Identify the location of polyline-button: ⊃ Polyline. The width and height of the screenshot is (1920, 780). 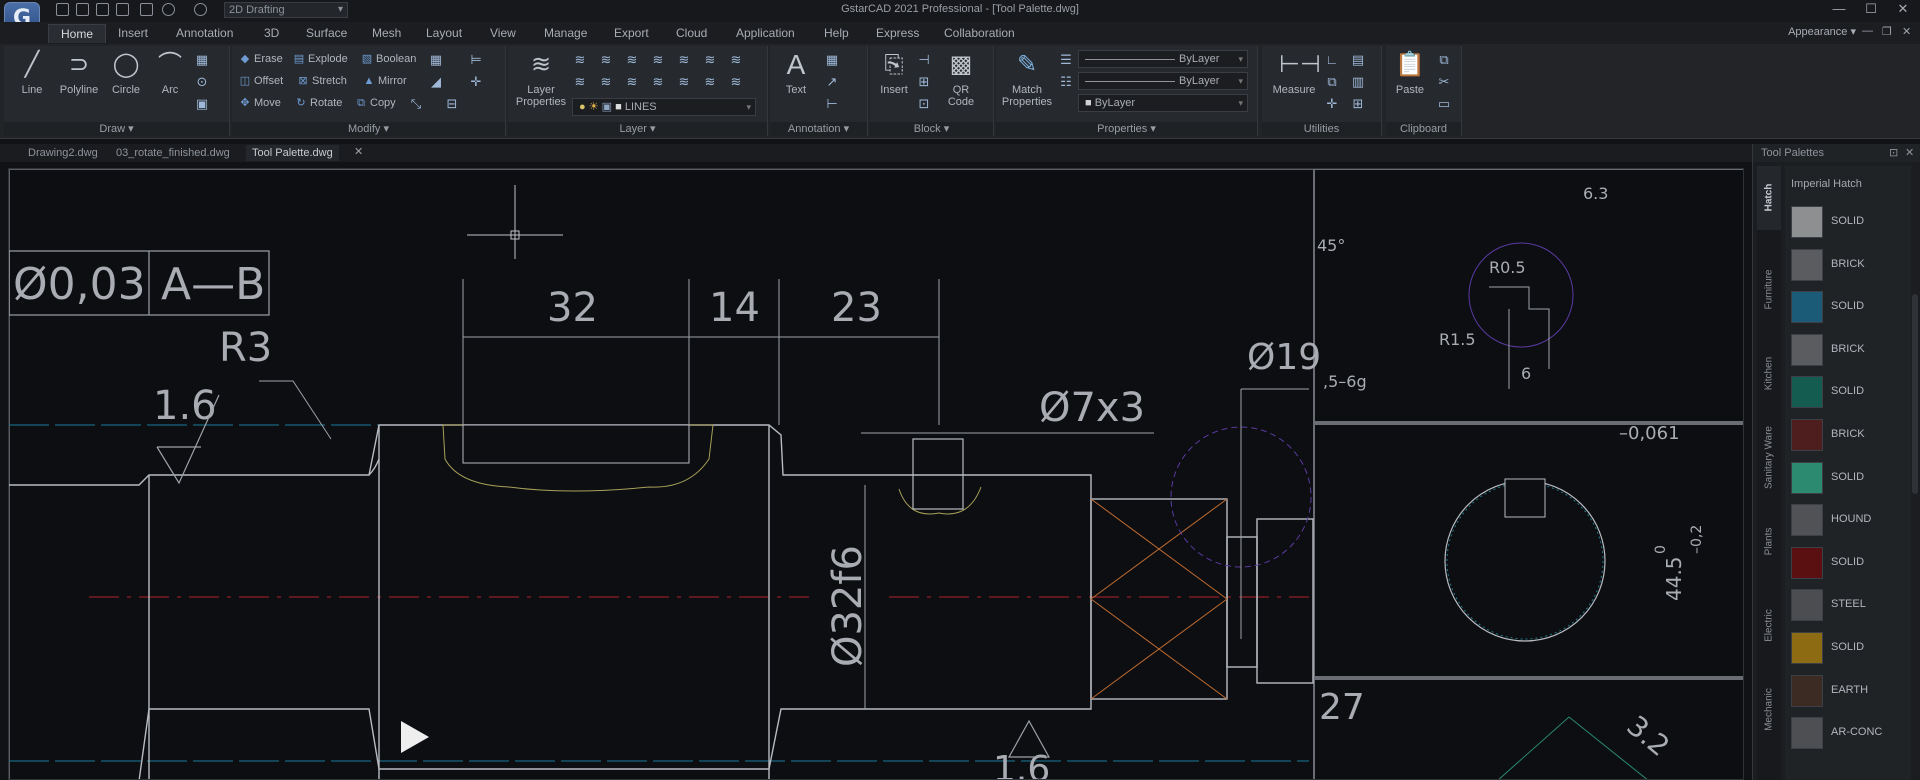
(79, 73).